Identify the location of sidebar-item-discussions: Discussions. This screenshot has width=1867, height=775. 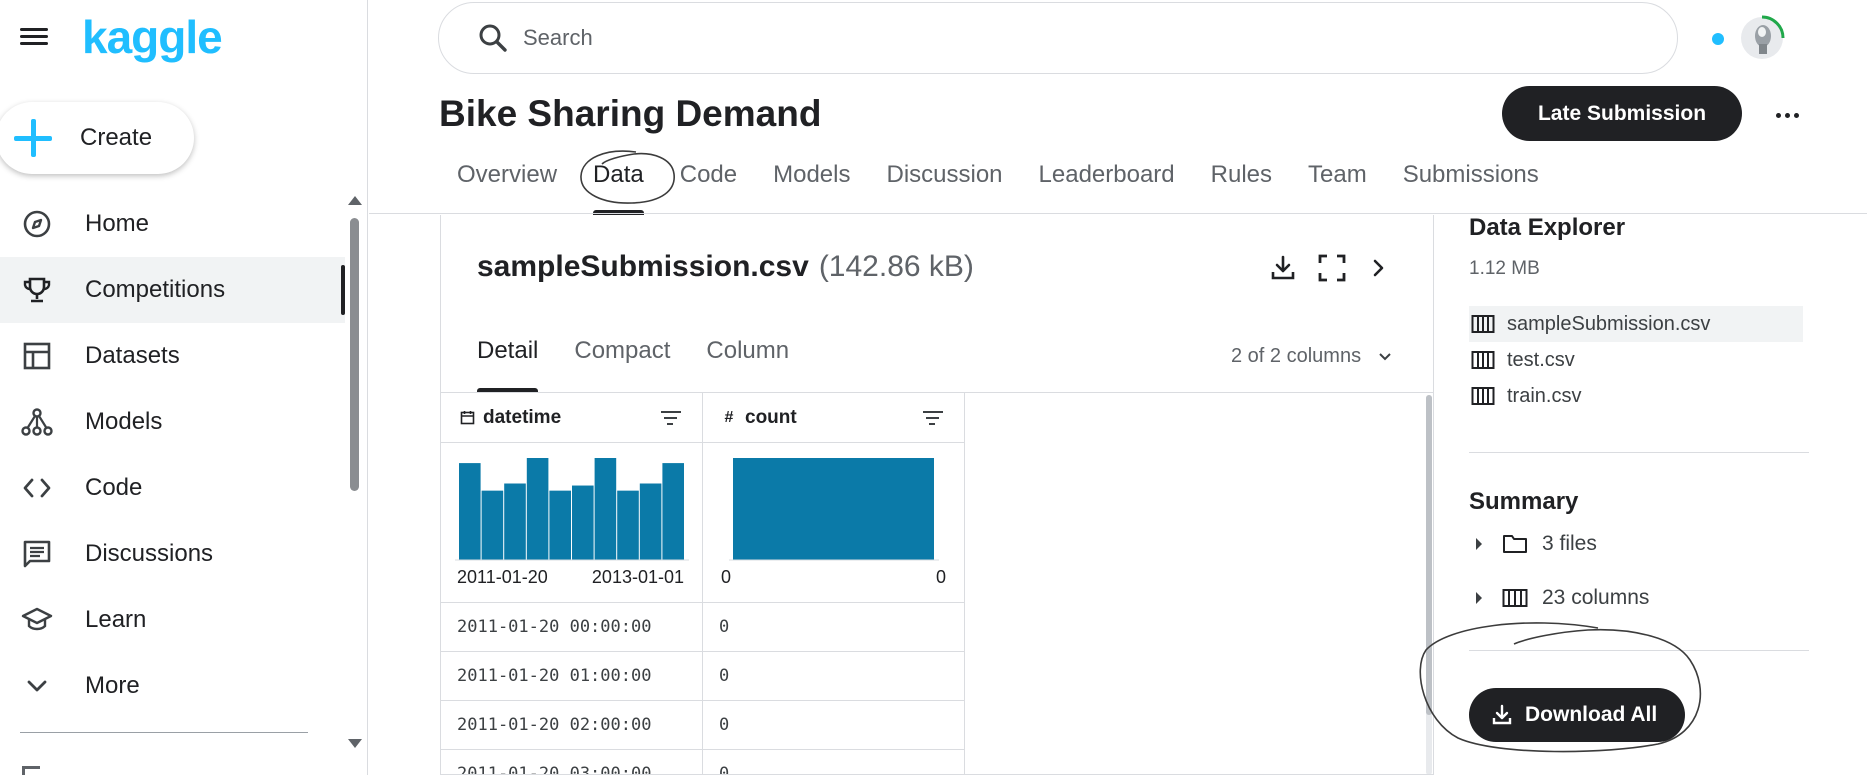
(172, 554).